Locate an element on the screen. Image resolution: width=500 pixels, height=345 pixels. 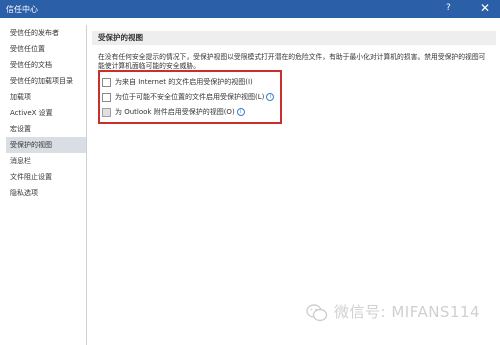
help-button: ? is located at coordinates (448, 8).